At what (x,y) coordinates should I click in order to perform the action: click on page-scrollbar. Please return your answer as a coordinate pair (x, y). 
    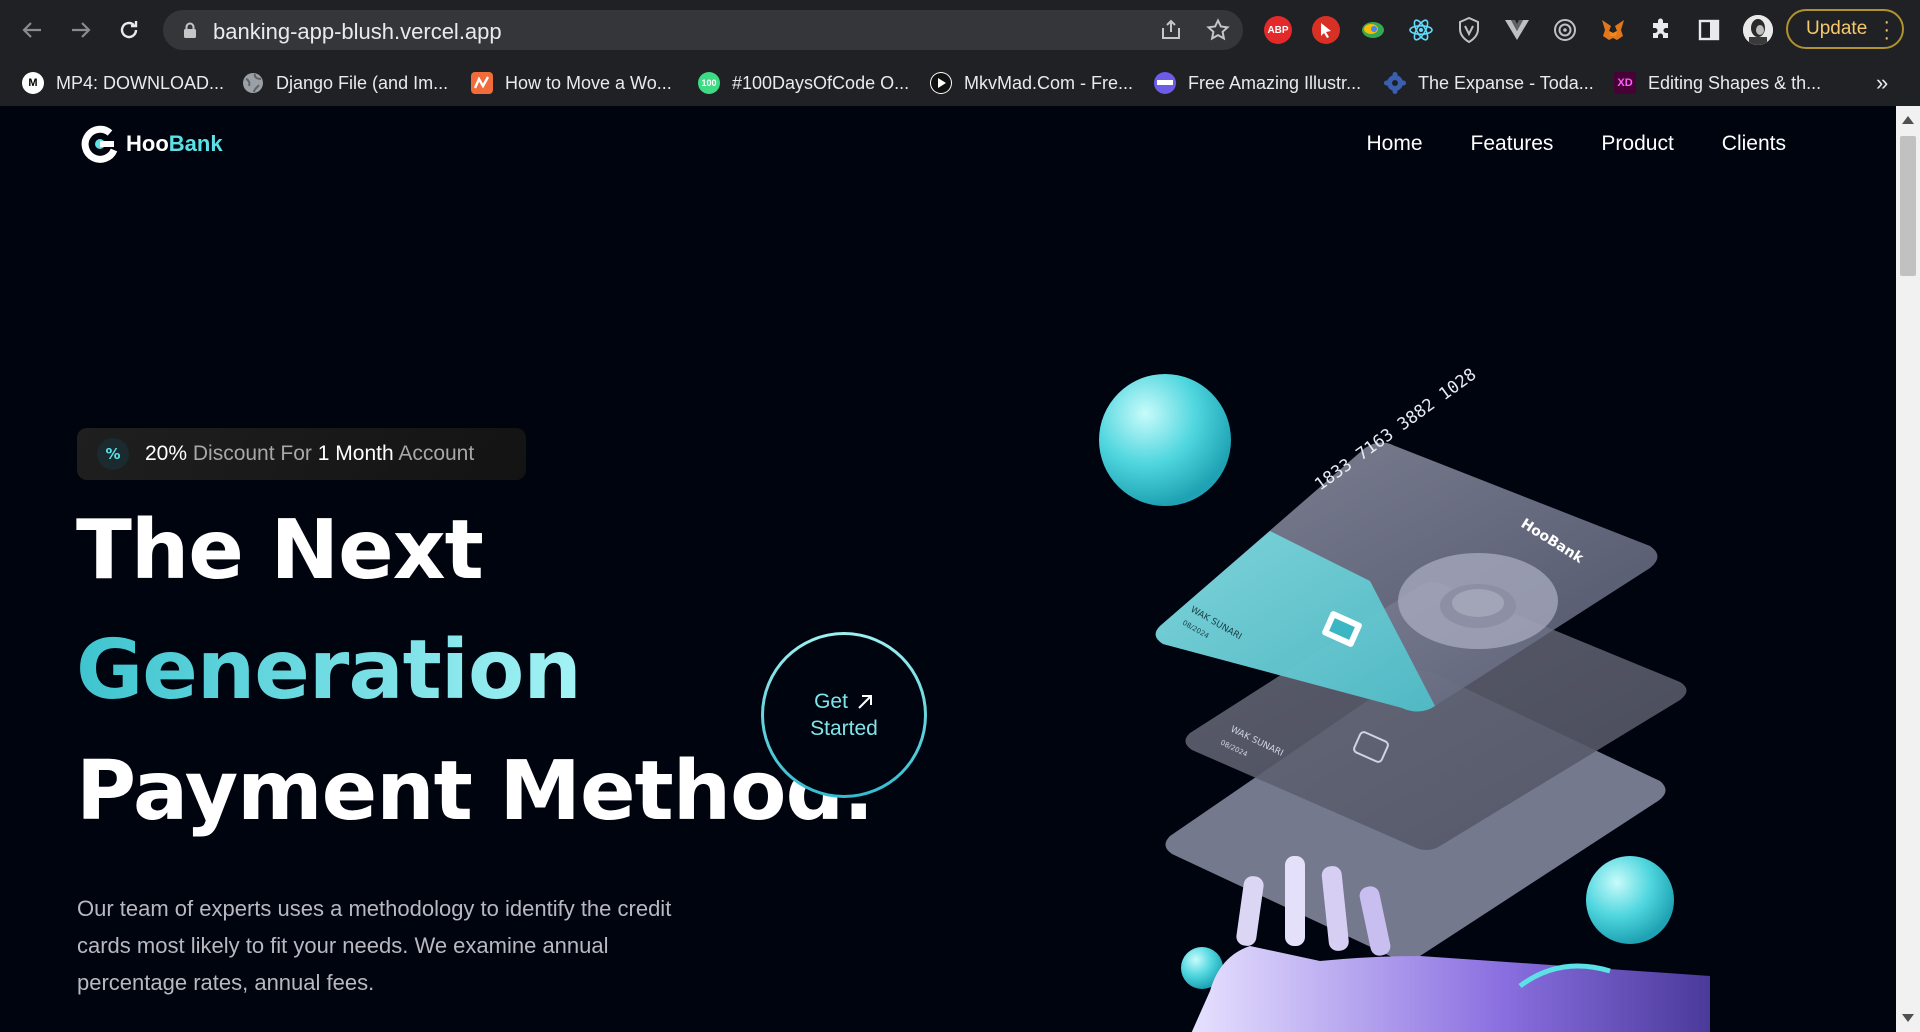
    Looking at the image, I should click on (1908, 569).